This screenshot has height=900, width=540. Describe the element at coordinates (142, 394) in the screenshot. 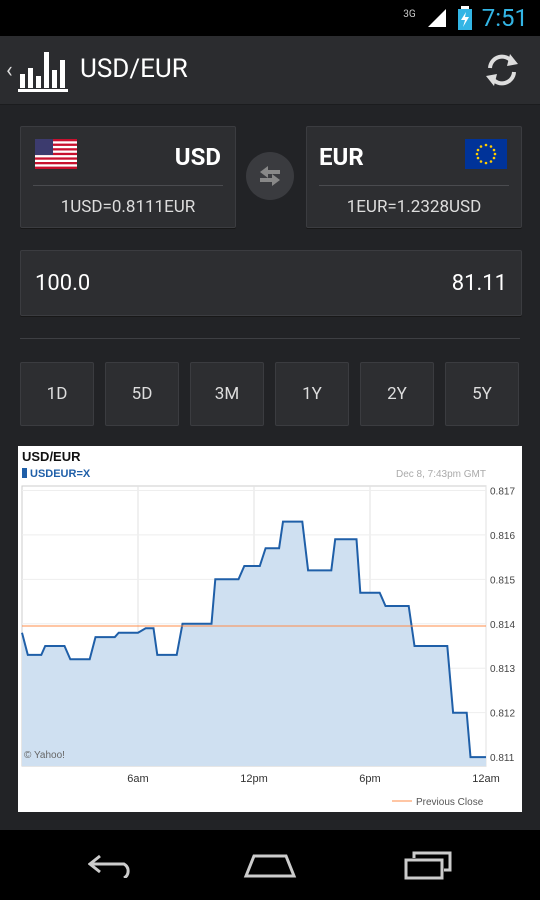

I see `range-5d-button: 5D` at that location.